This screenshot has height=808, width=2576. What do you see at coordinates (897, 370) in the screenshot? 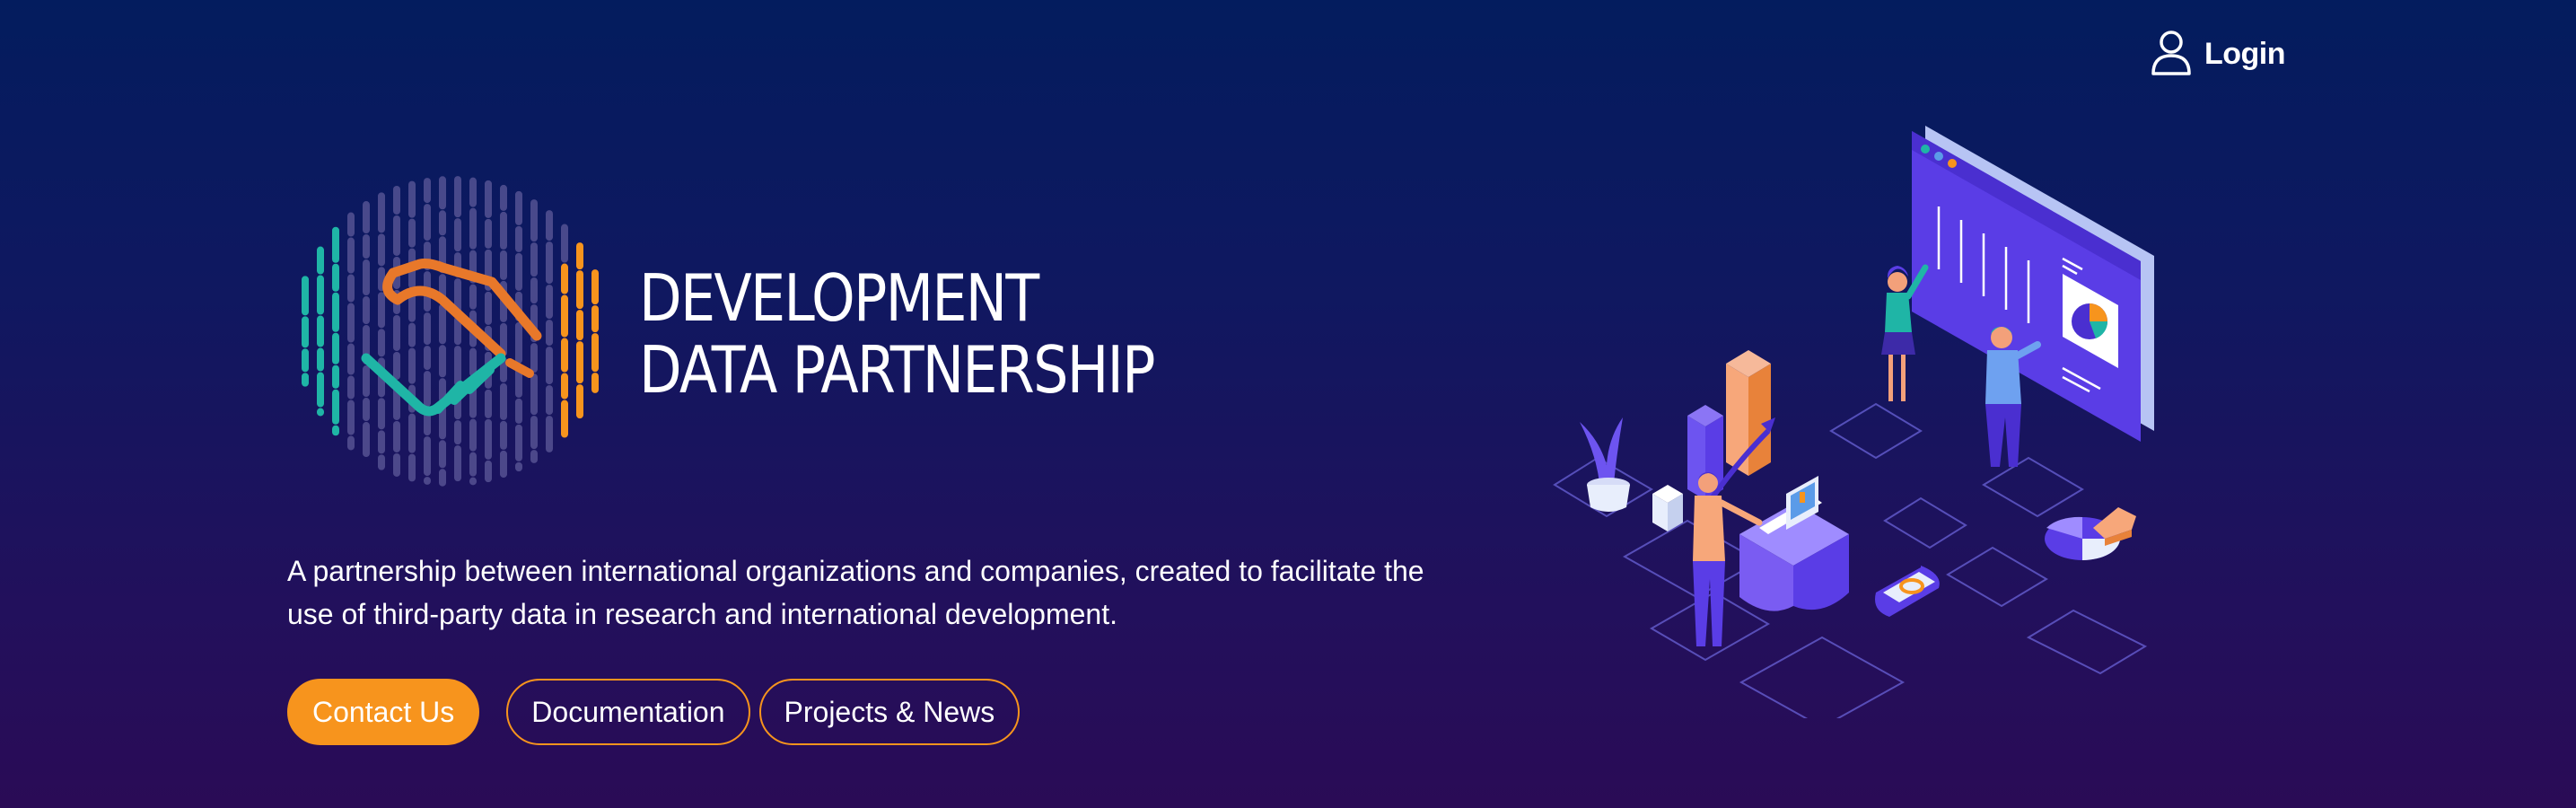
I see `logo-title-line2: DATA PARTNERSHIP` at bounding box center [897, 370].